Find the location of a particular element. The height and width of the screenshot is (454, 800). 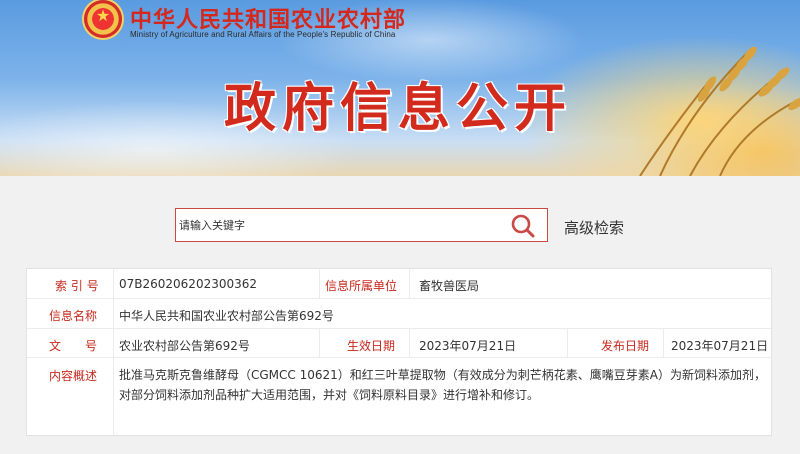

search-button is located at coordinates (523, 225).